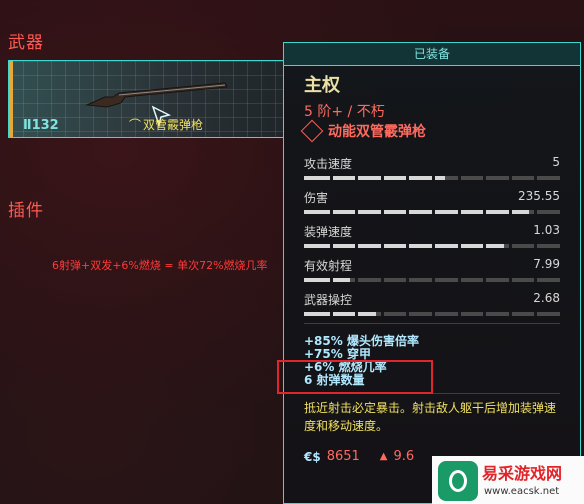 The width and height of the screenshot is (584, 504). What do you see at coordinates (546, 230) in the screenshot?
I see `stat-value: 1.03` at bounding box center [546, 230].